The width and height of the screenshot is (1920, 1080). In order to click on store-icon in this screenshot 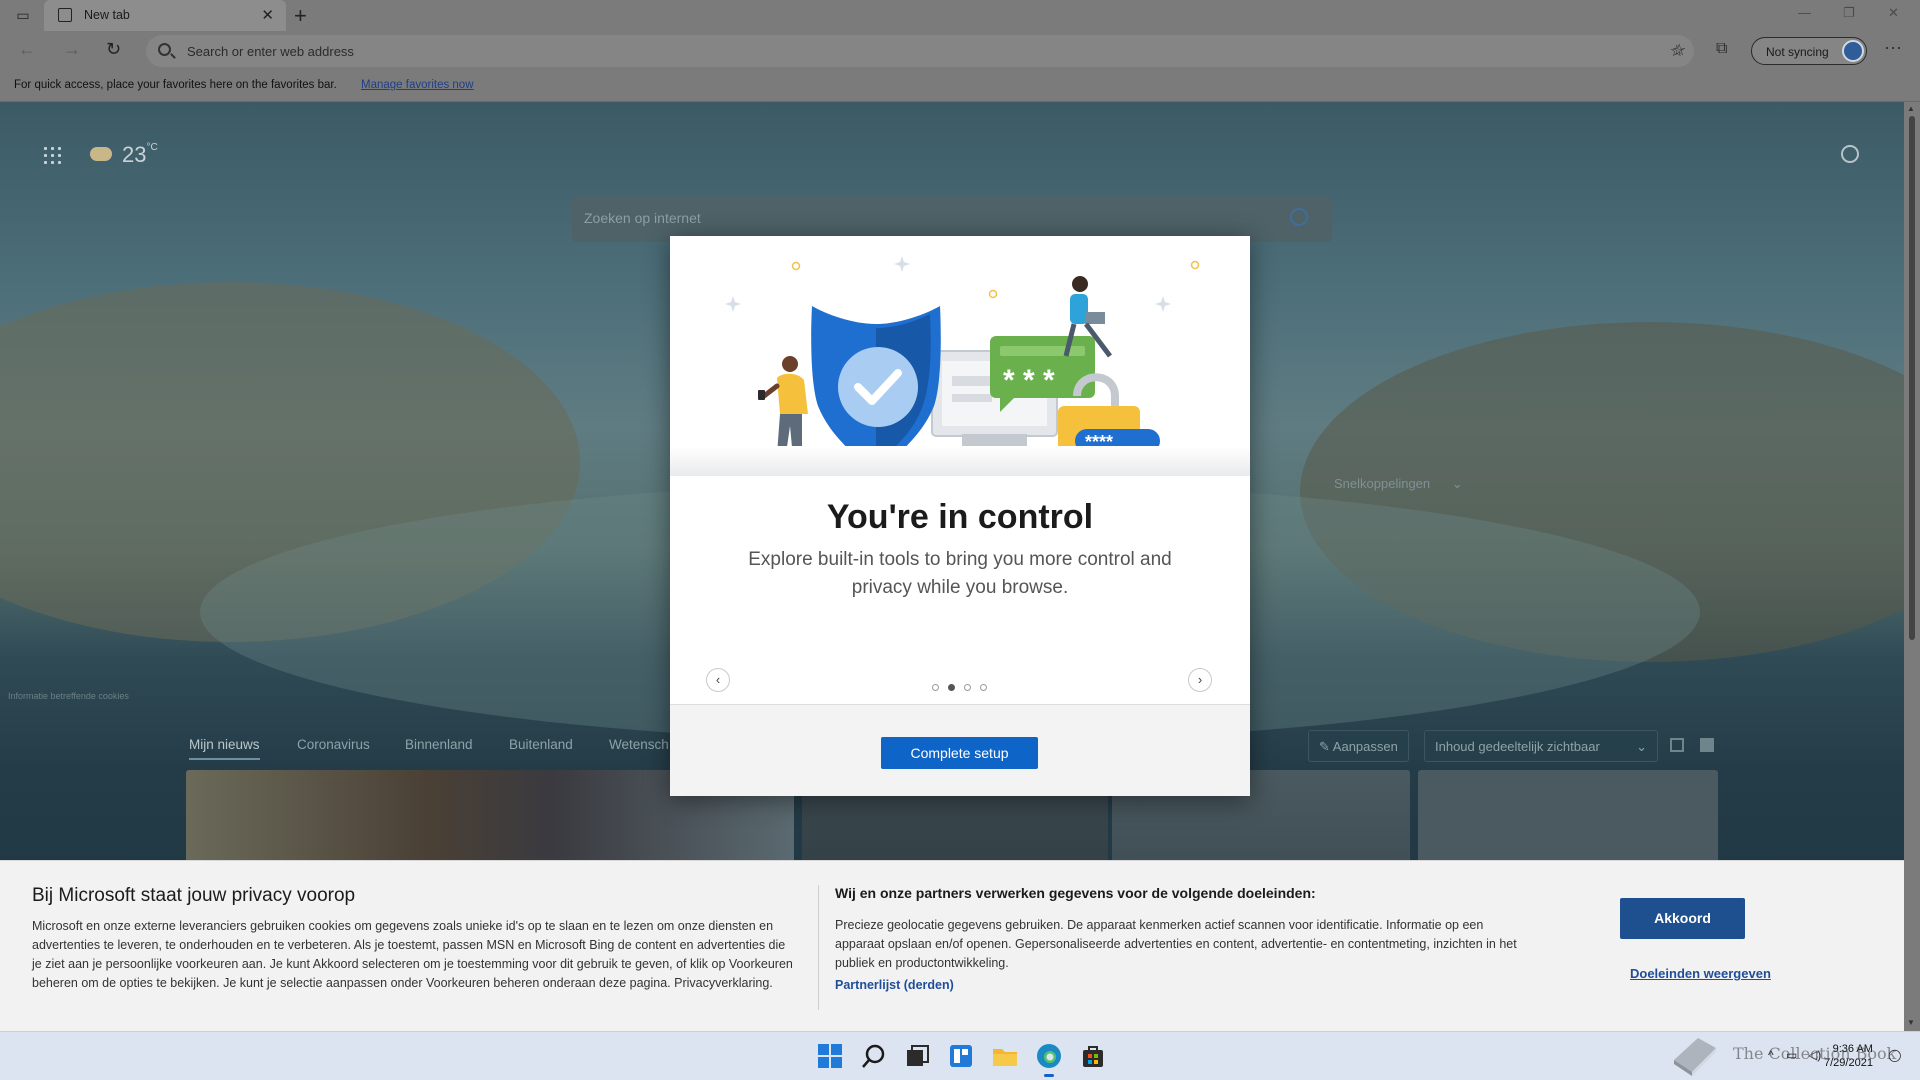, I will do `click(1093, 1056)`.